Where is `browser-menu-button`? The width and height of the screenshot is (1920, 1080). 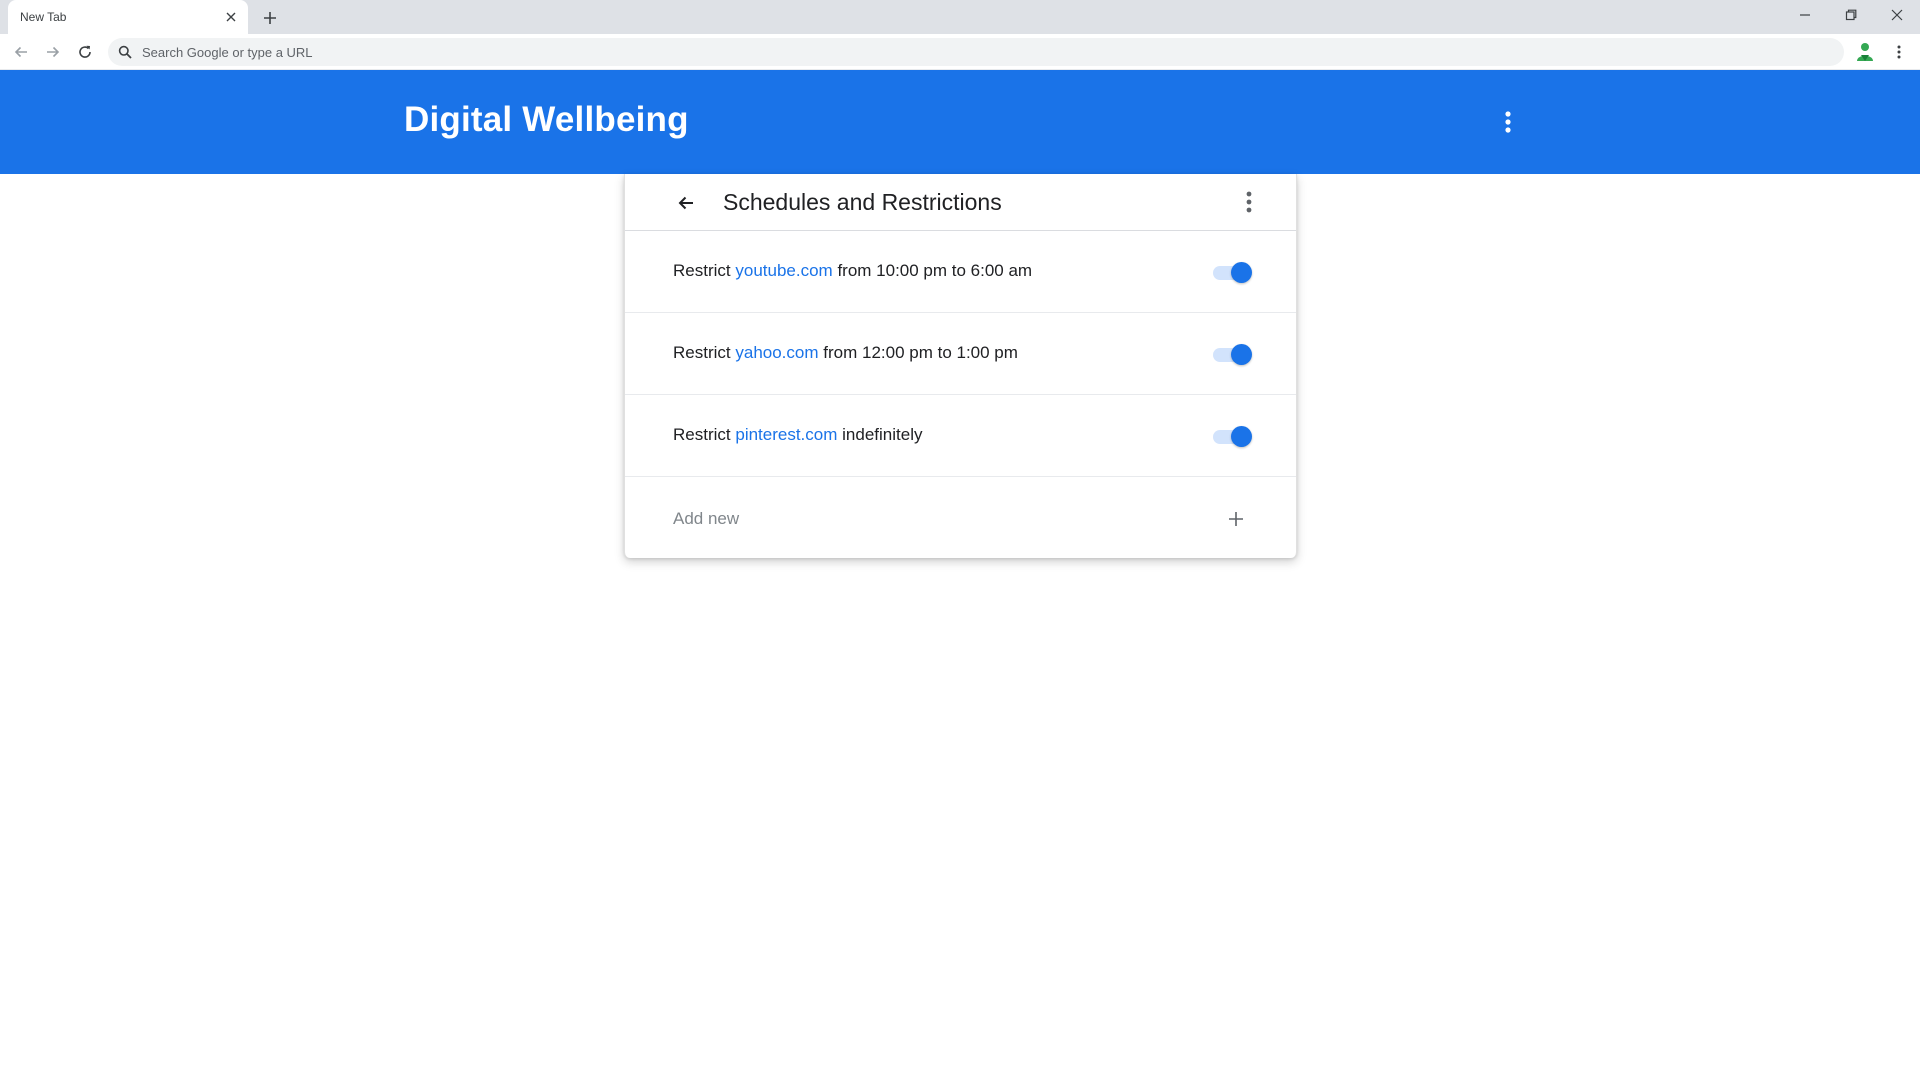 browser-menu-button is located at coordinates (1899, 52).